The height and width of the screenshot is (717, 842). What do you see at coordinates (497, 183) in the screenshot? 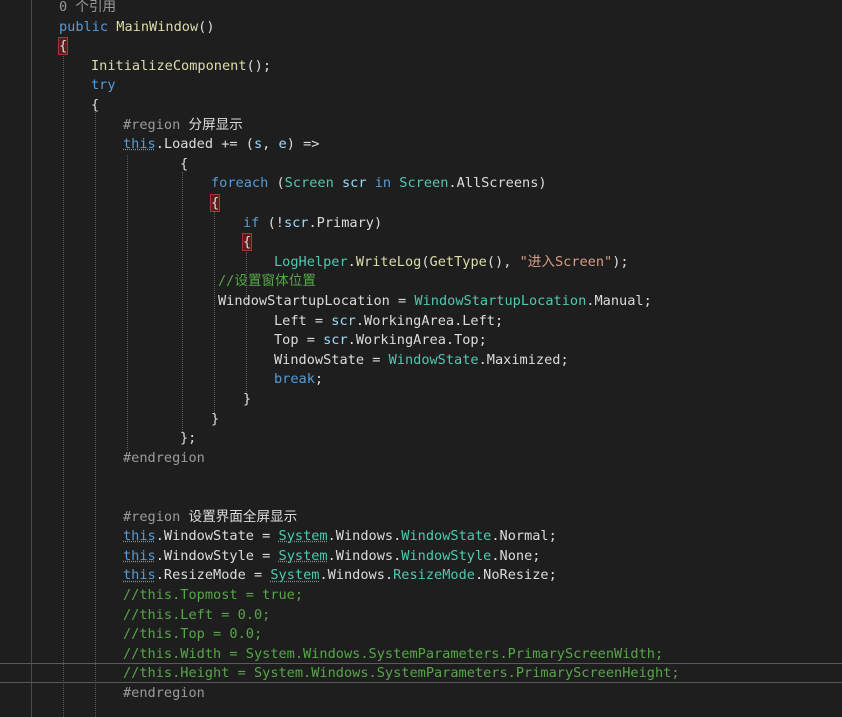
I see `code-token: .AllScreens)` at bounding box center [497, 183].